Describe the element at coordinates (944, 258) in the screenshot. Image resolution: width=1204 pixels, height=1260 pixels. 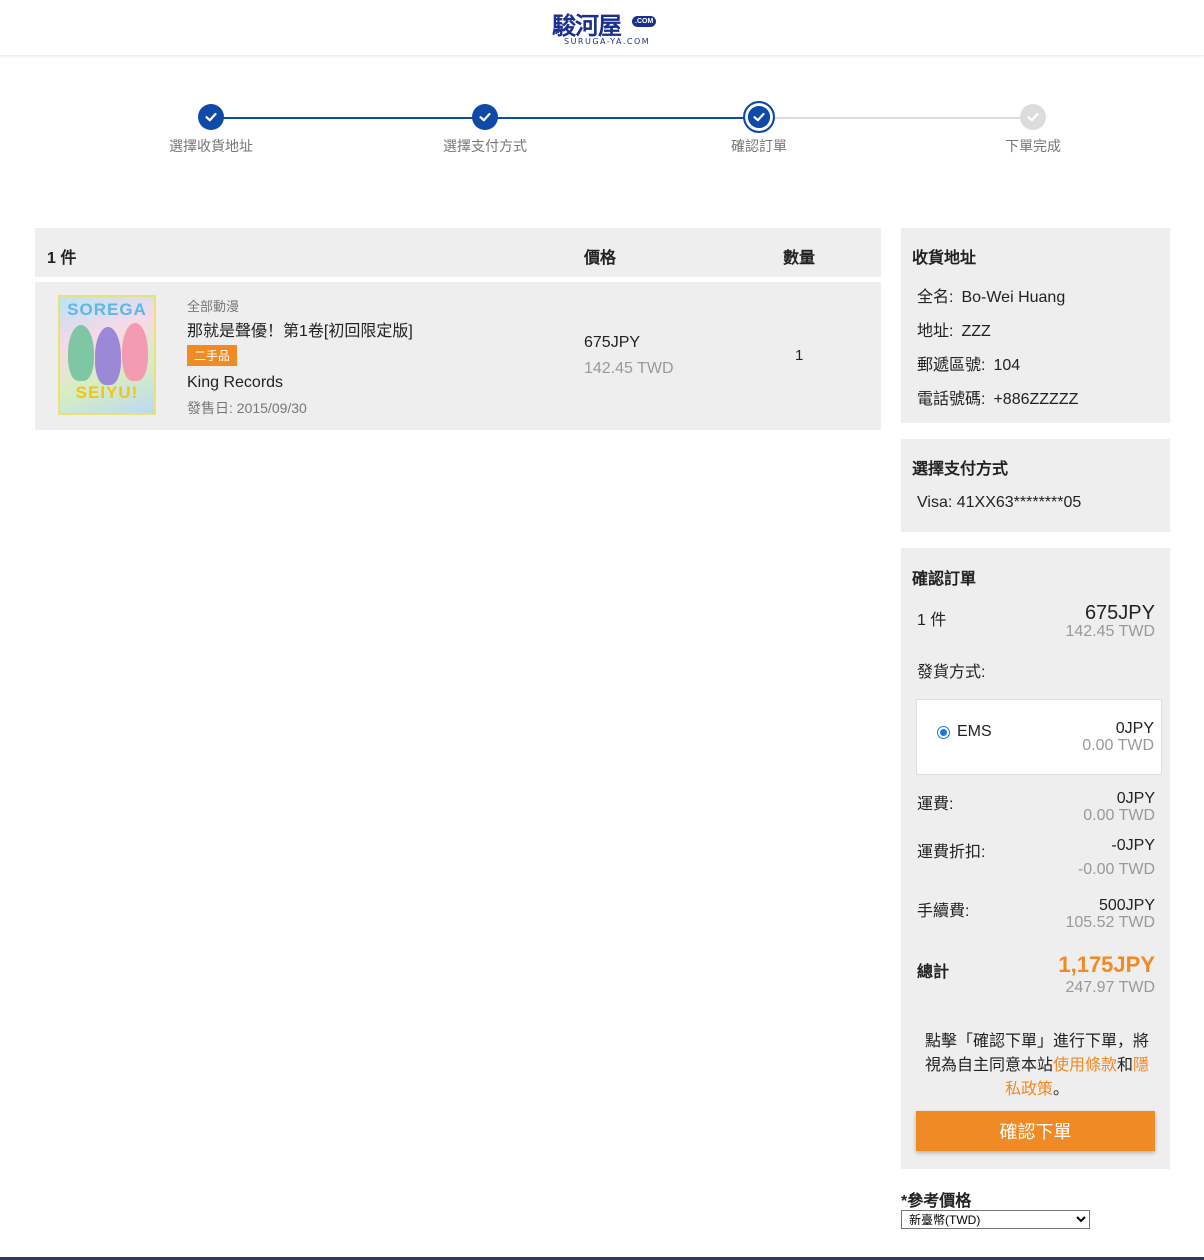
I see `panel-title: 收貨地址` at that location.